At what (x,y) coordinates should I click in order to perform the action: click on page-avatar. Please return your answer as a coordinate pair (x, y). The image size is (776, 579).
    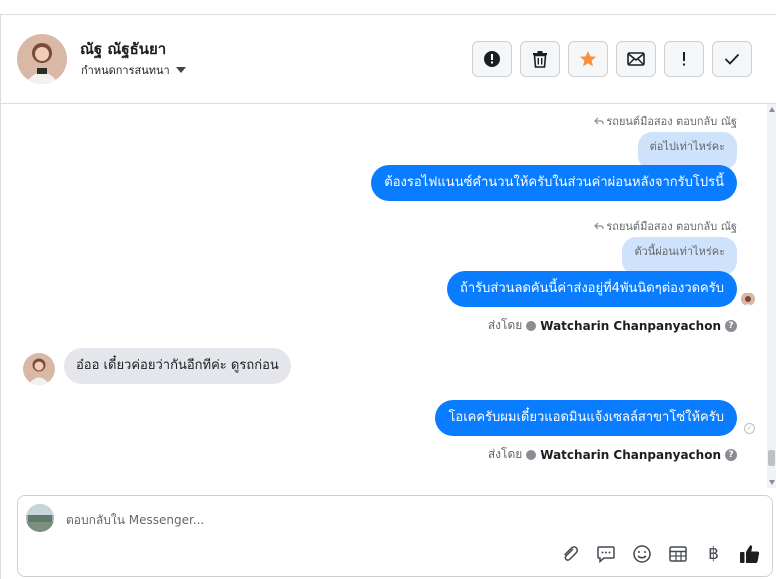
    Looking at the image, I should click on (40, 518).